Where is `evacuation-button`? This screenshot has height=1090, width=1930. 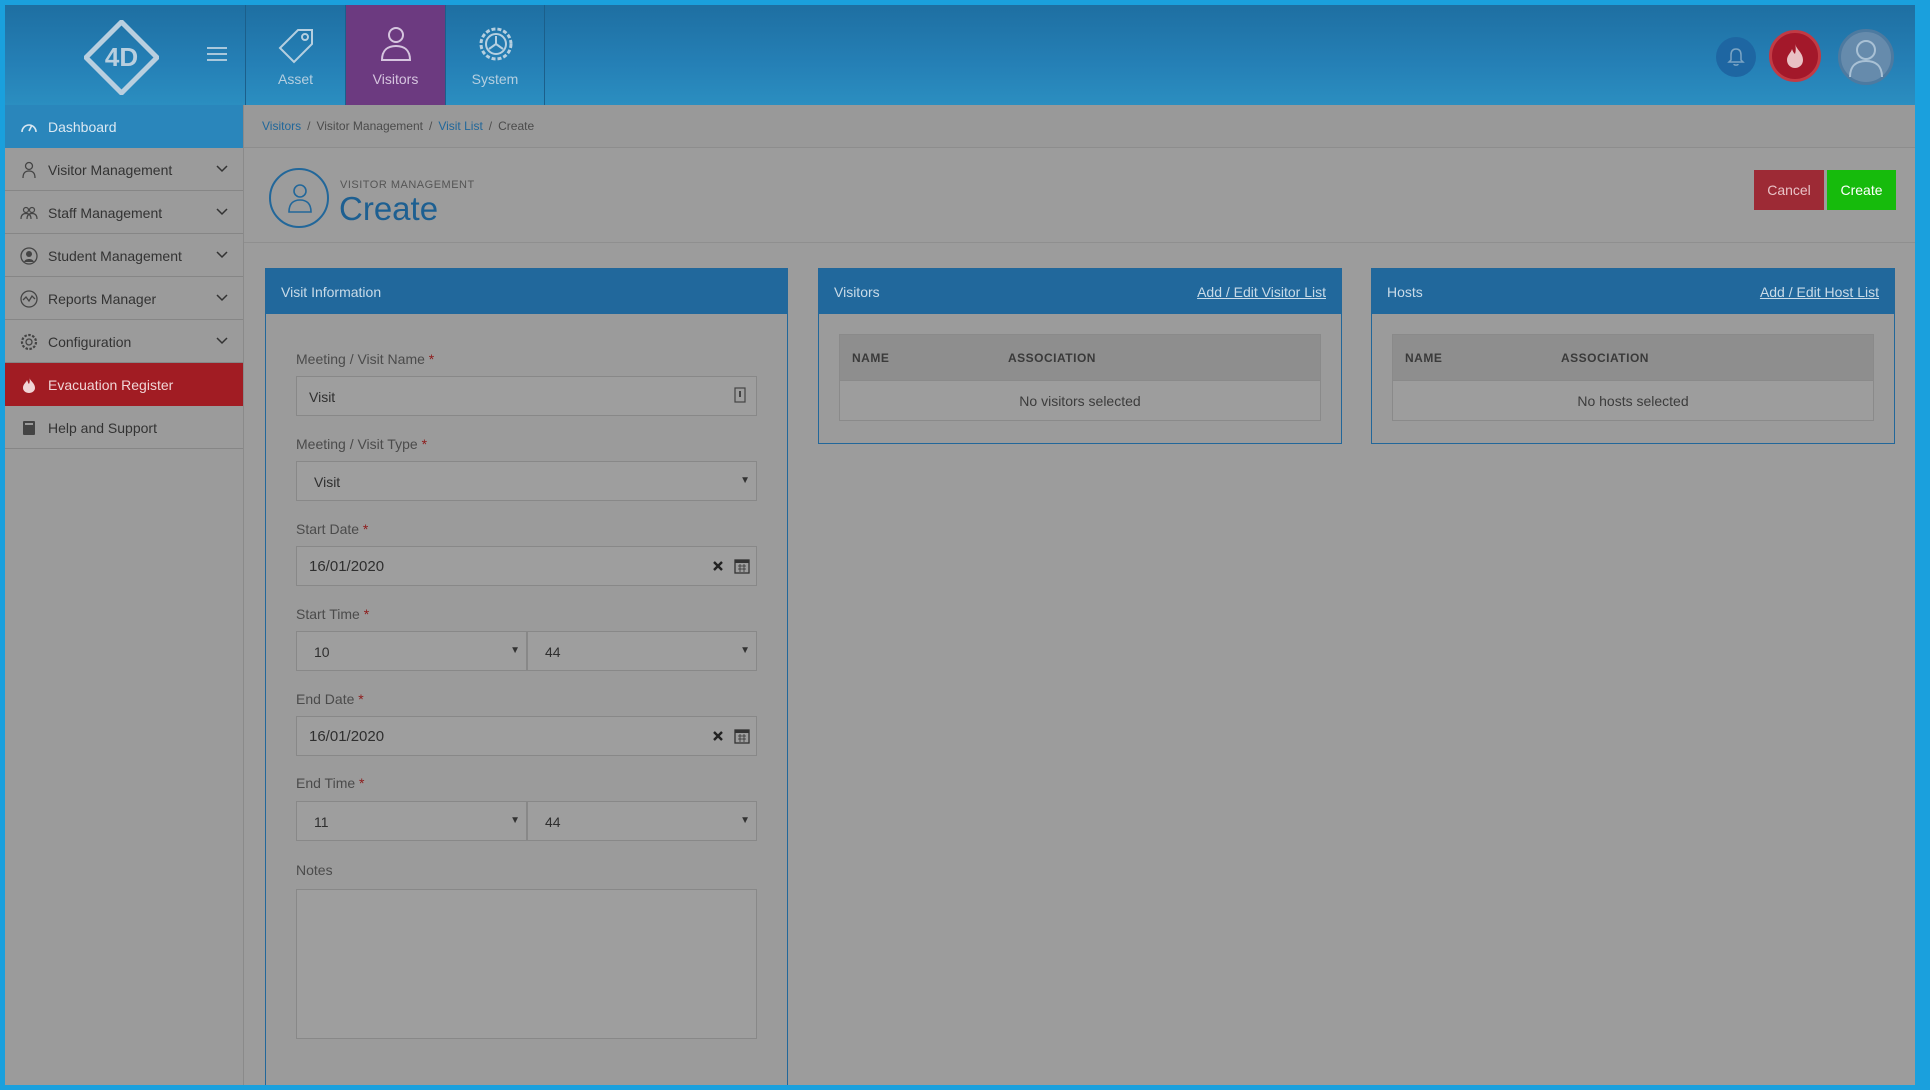 evacuation-button is located at coordinates (1795, 56).